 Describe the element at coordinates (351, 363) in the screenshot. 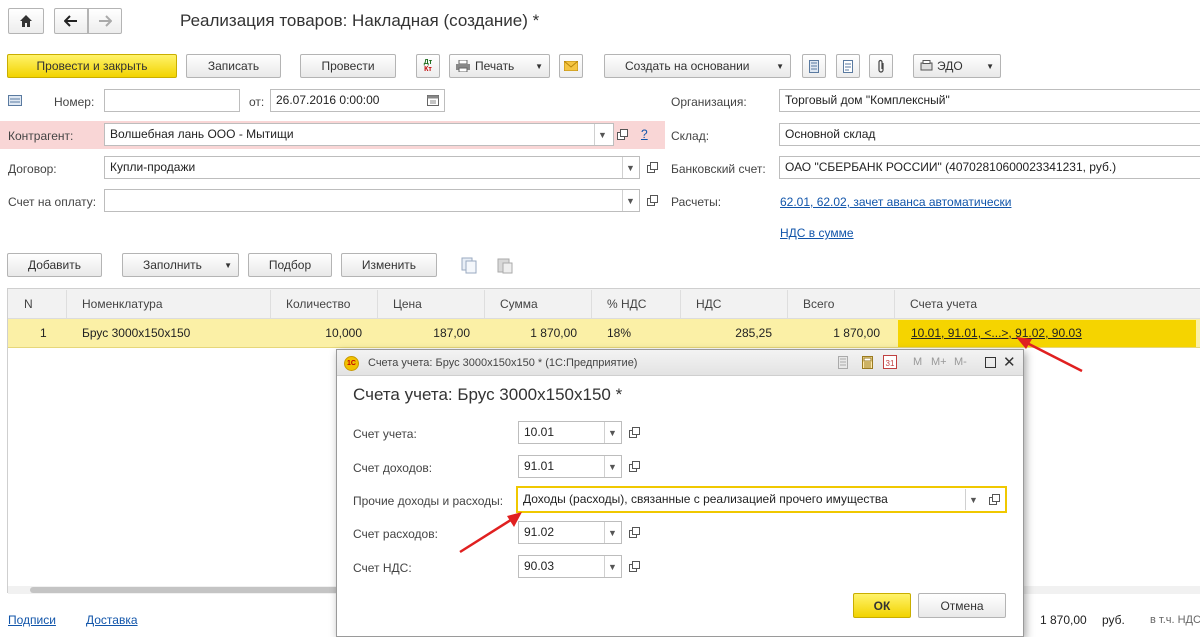

I see `1c-logo-icon: 1С` at that location.